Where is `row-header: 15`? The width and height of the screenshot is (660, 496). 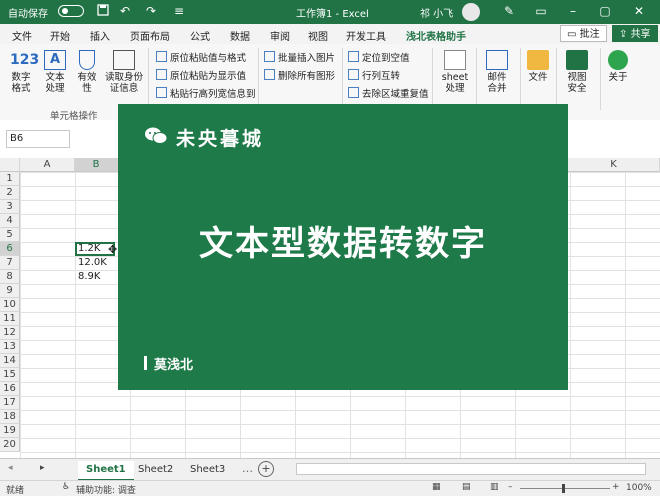 row-header: 15 is located at coordinates (10, 375).